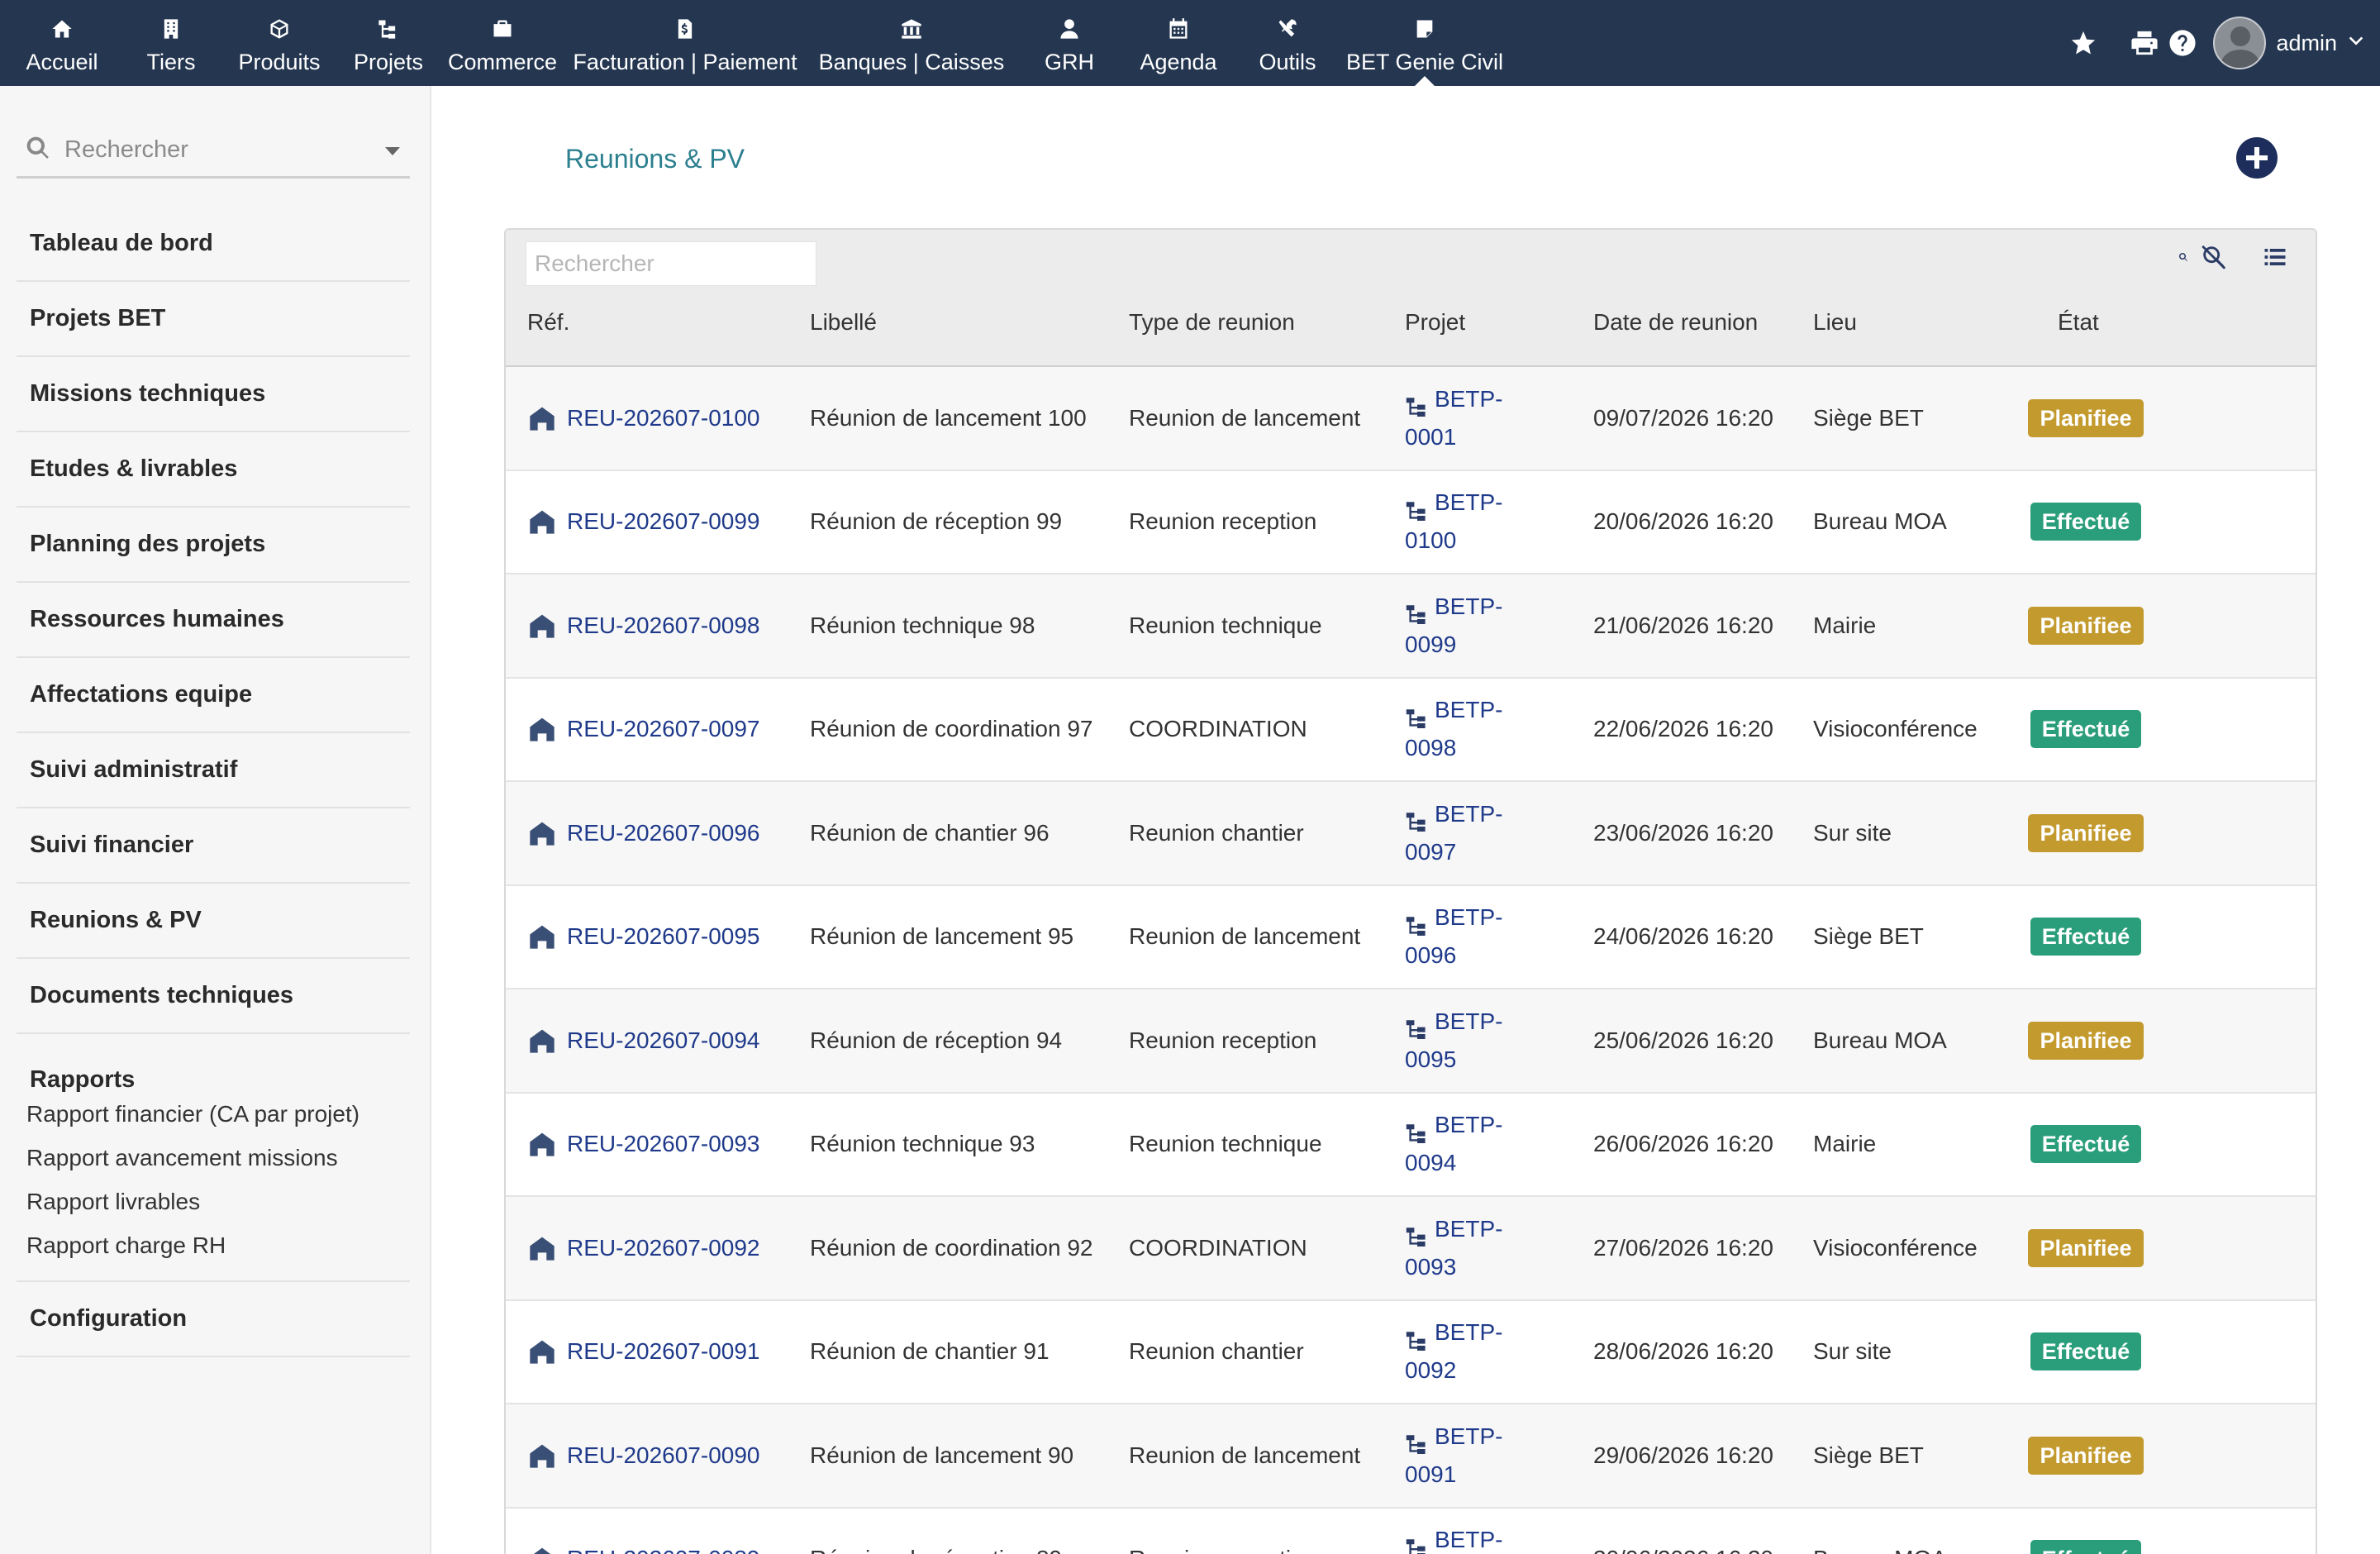 This screenshot has width=2380, height=1554. What do you see at coordinates (1287, 43) in the screenshot?
I see `nav-item-outils: Outils` at bounding box center [1287, 43].